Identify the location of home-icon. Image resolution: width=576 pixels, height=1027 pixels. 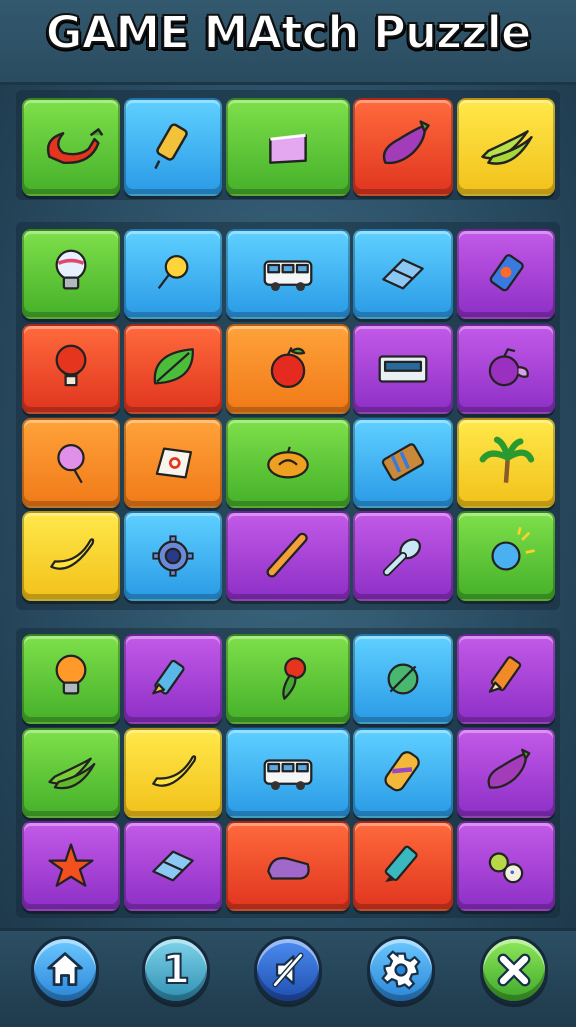
(65, 969).